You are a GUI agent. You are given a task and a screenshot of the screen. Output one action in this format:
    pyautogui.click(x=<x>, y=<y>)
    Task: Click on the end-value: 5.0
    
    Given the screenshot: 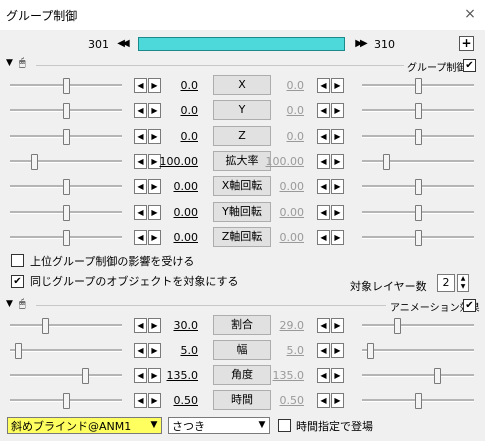 What is the action you would take?
    pyautogui.click(x=283, y=350)
    